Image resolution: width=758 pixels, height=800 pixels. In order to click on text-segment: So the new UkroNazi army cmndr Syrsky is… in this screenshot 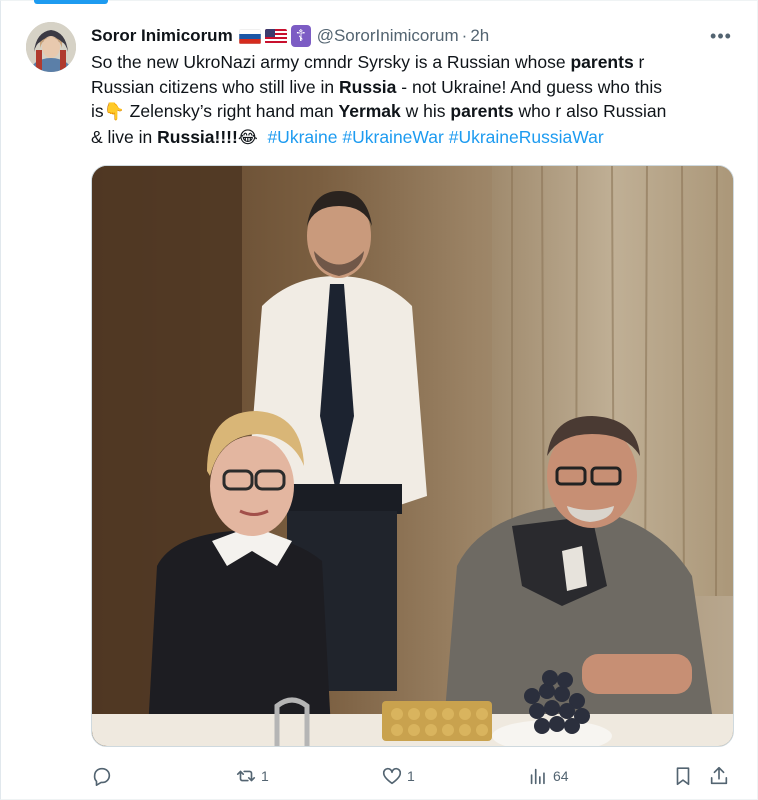, I will do `click(331, 62)`.